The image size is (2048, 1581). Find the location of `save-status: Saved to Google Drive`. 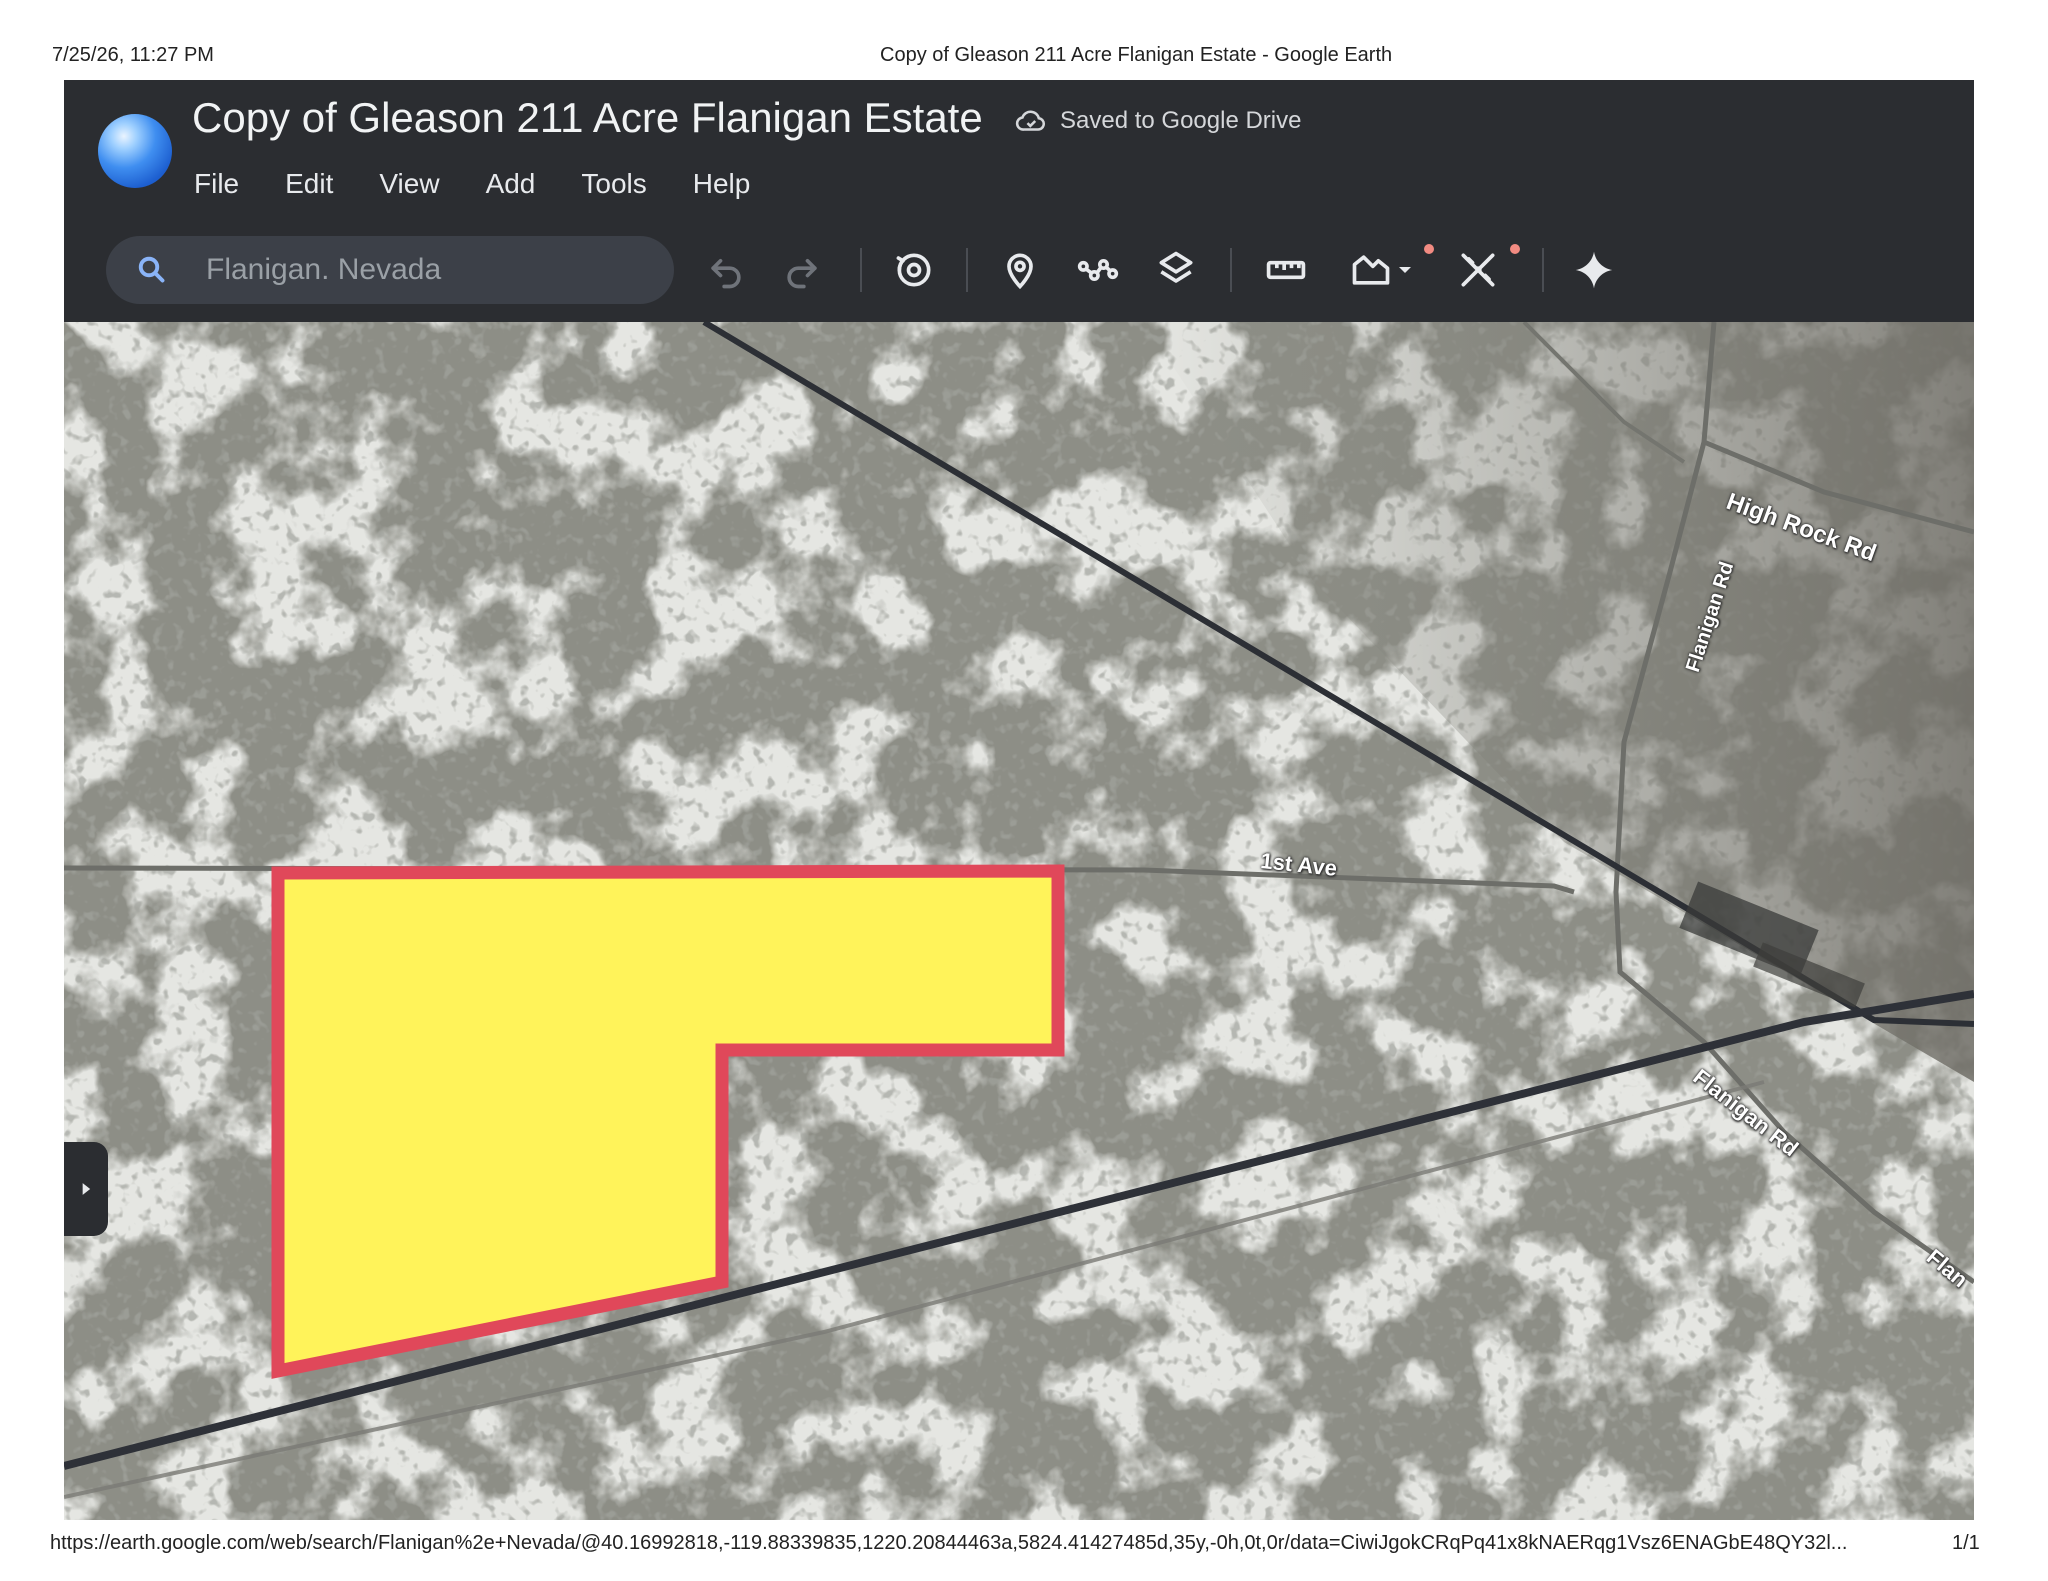

save-status: Saved to Google Drive is located at coordinates (1157, 121).